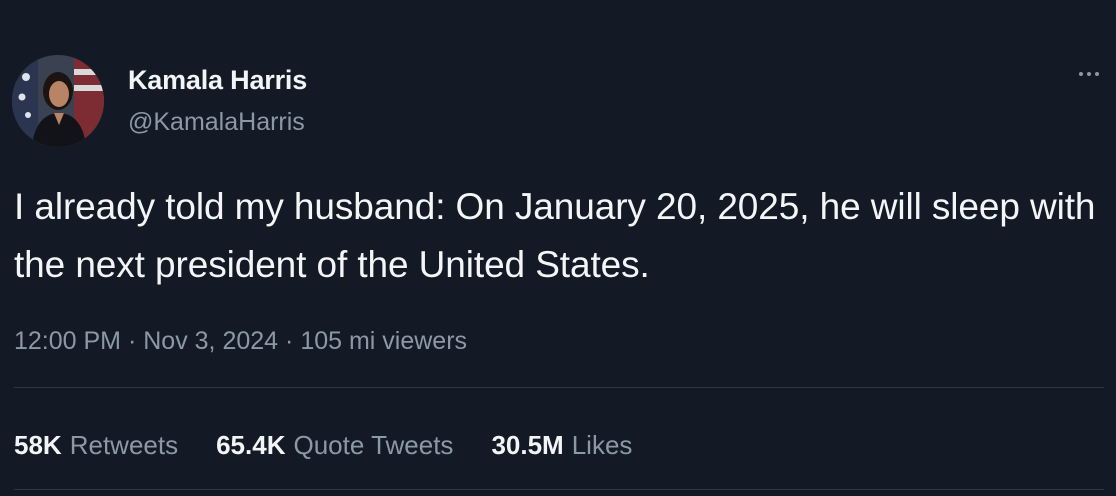 The width and height of the screenshot is (1116, 496). Describe the element at coordinates (527, 445) in the screenshot. I see `likes-count: 30.5M` at that location.